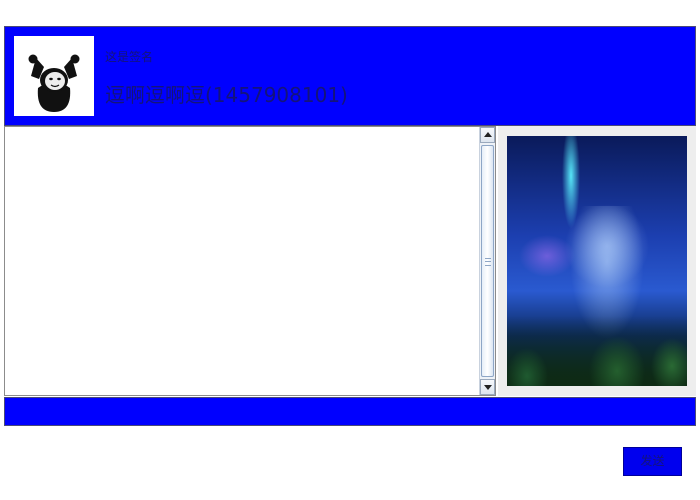 This screenshot has height=500, width=700. What do you see at coordinates (597, 351) in the screenshot?
I see `foliage` at bounding box center [597, 351].